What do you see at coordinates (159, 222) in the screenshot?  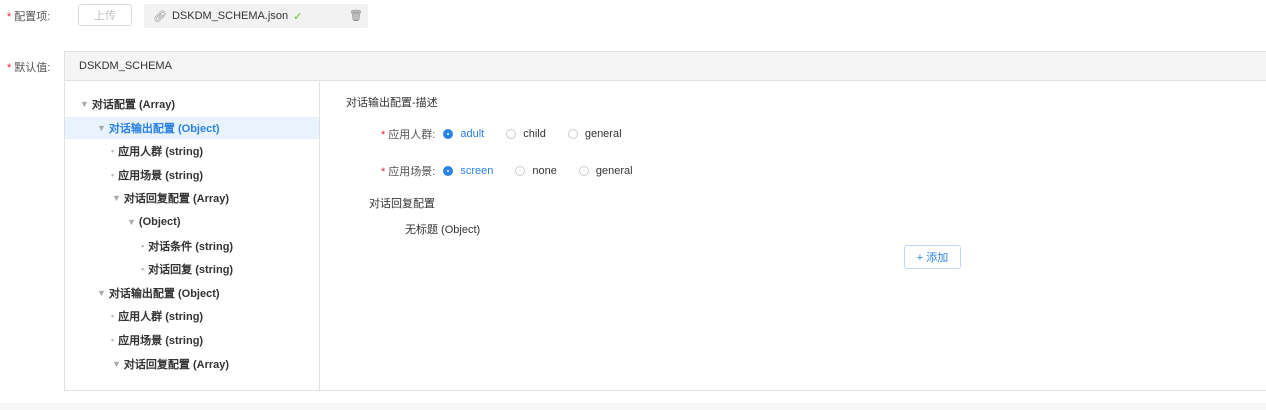 I see `tree-node-label: (Object)` at bounding box center [159, 222].